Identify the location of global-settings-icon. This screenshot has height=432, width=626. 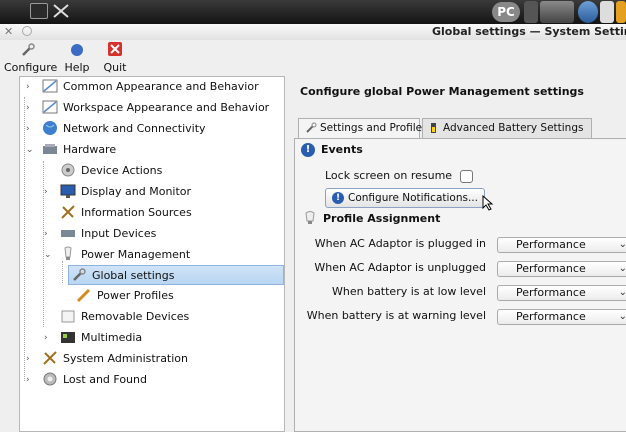
(79, 274).